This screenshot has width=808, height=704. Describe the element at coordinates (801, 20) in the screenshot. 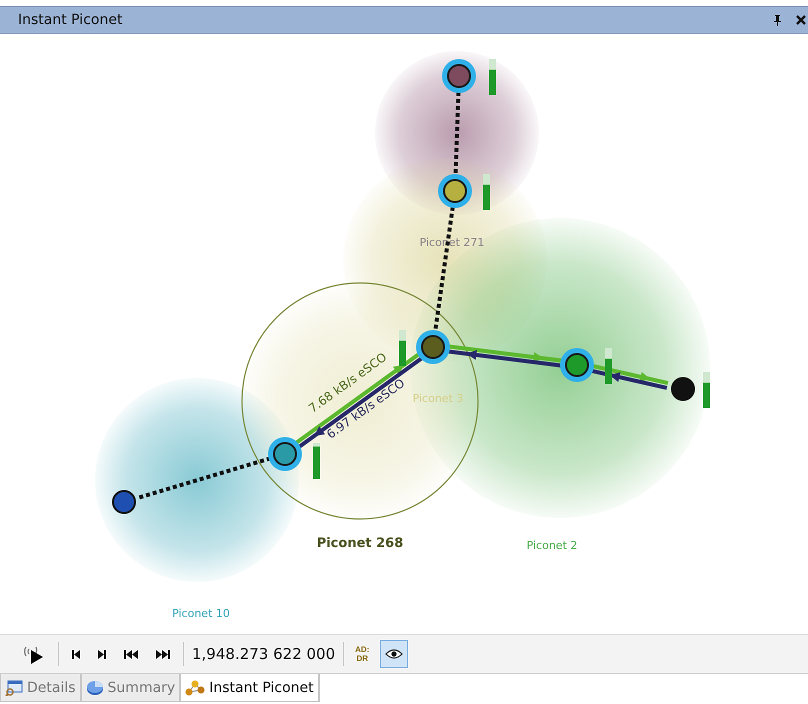

I see `close-icon` at that location.